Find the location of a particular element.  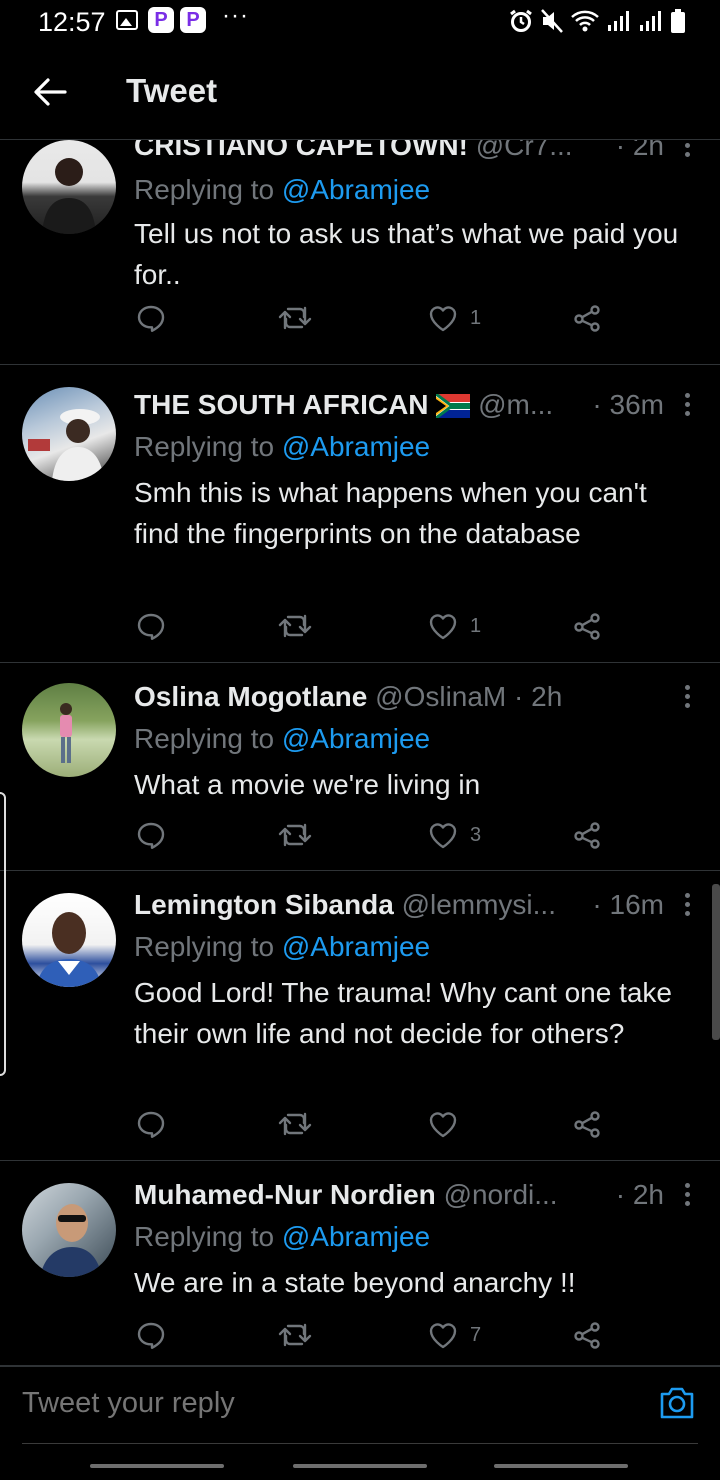

tweet-header: Oslina Mogotlane @OslinaM · 2h is located at coordinates (399, 697).